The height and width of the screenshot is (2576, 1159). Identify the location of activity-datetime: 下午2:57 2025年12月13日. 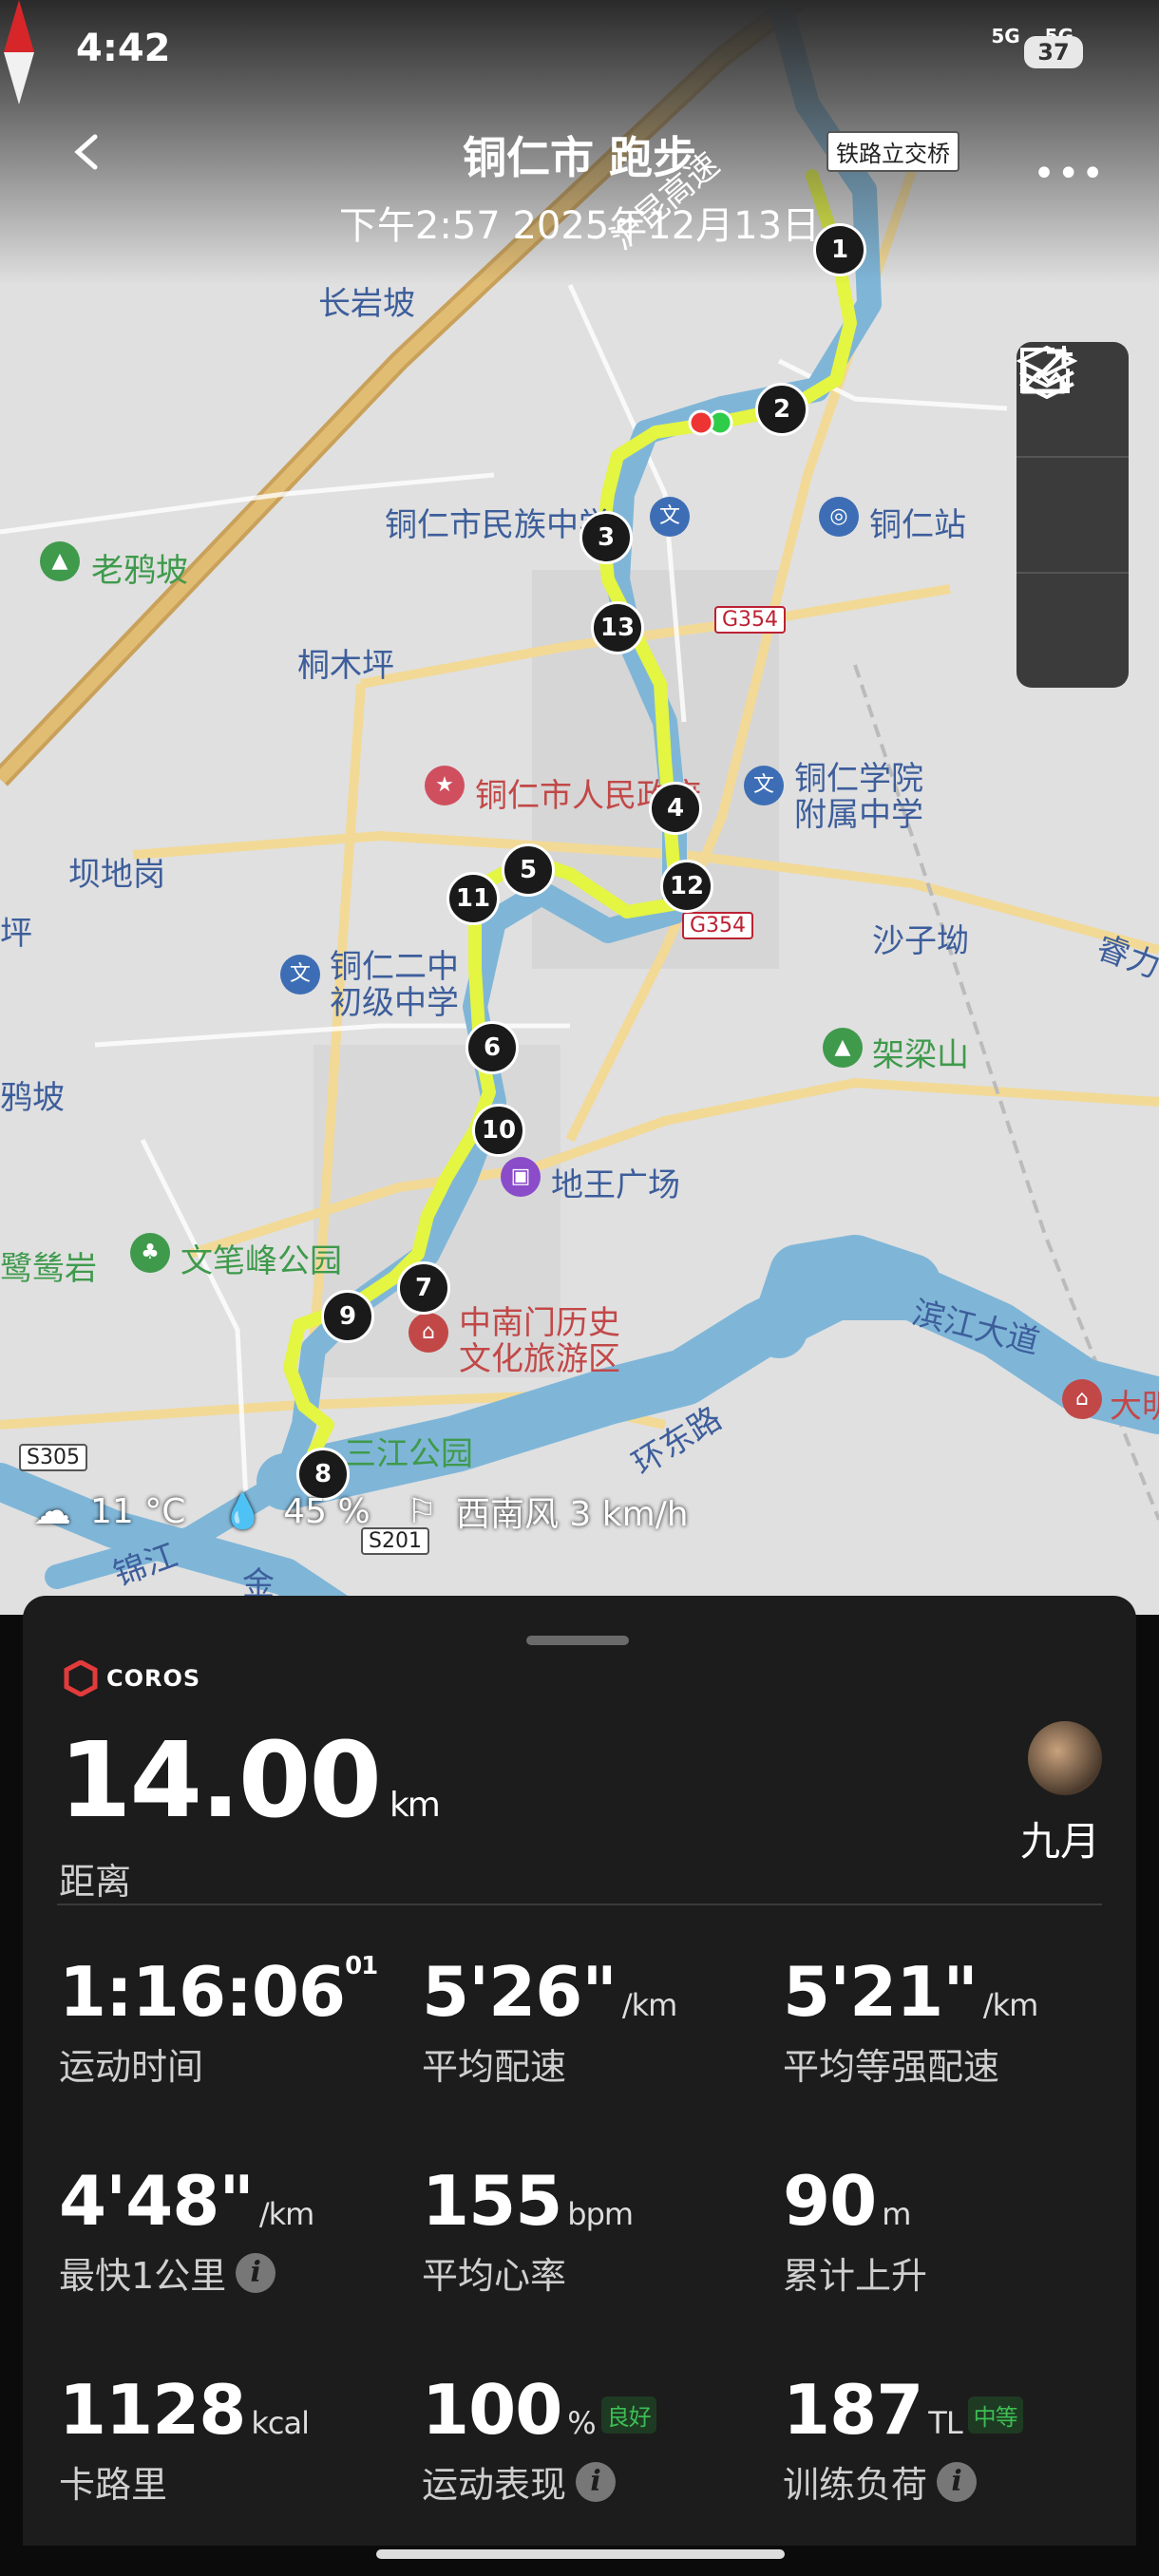
(579, 226).